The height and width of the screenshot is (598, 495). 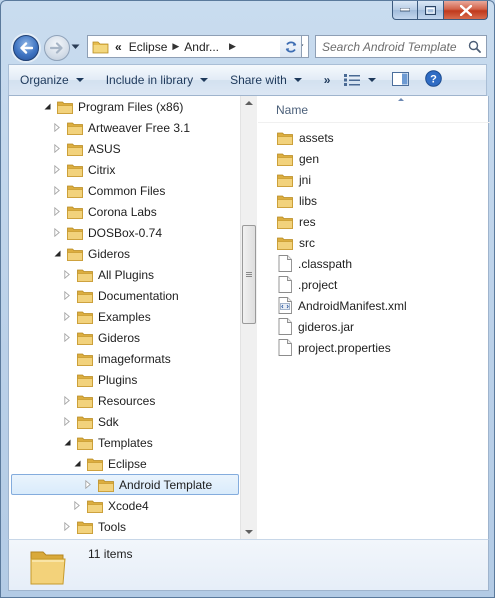 What do you see at coordinates (124, 379) in the screenshot?
I see `nav-tree-item: Plugins` at bounding box center [124, 379].